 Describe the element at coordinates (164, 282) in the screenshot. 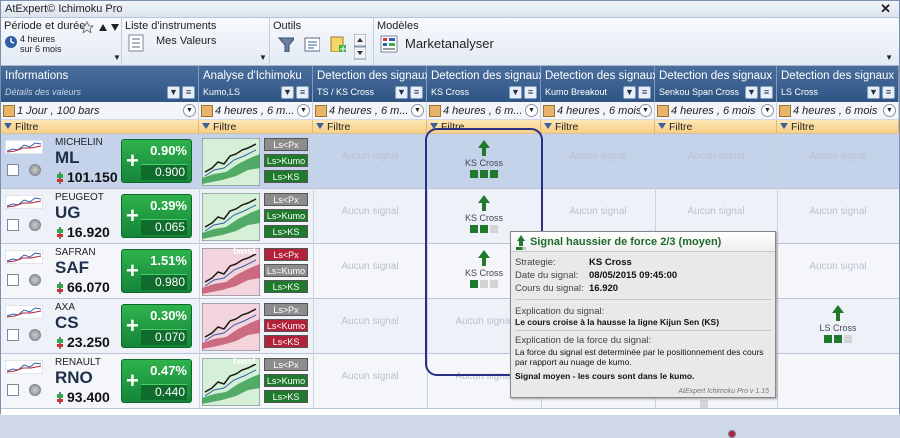

I see `change-value: 0.980` at that location.